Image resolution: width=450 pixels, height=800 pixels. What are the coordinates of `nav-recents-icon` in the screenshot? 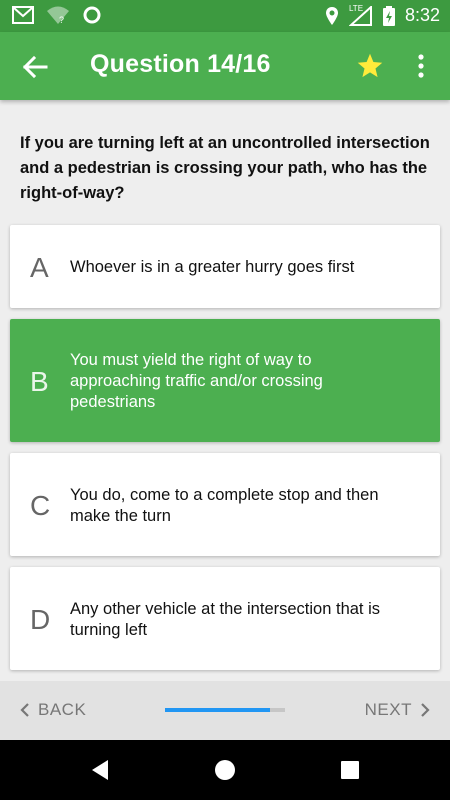 It's located at (350, 770).